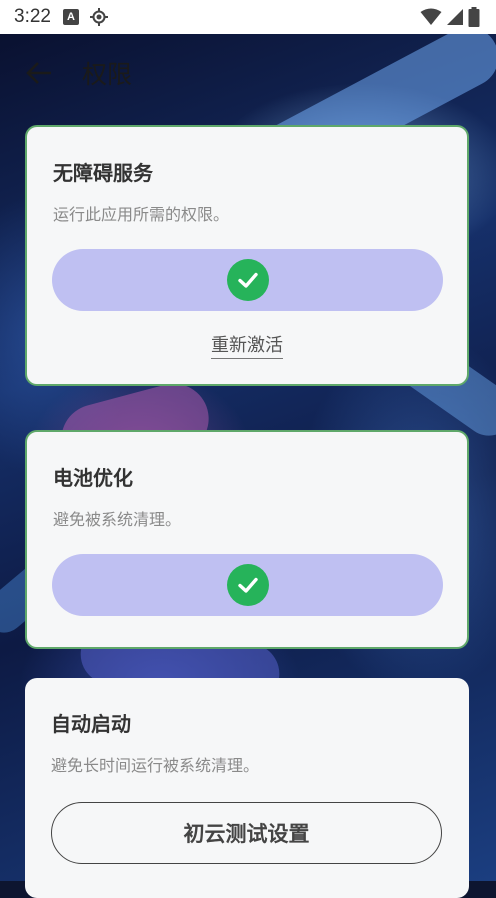 Image resolution: width=496 pixels, height=898 pixels. What do you see at coordinates (32, 16) in the screenshot?
I see `status-time: 3:22` at bounding box center [32, 16].